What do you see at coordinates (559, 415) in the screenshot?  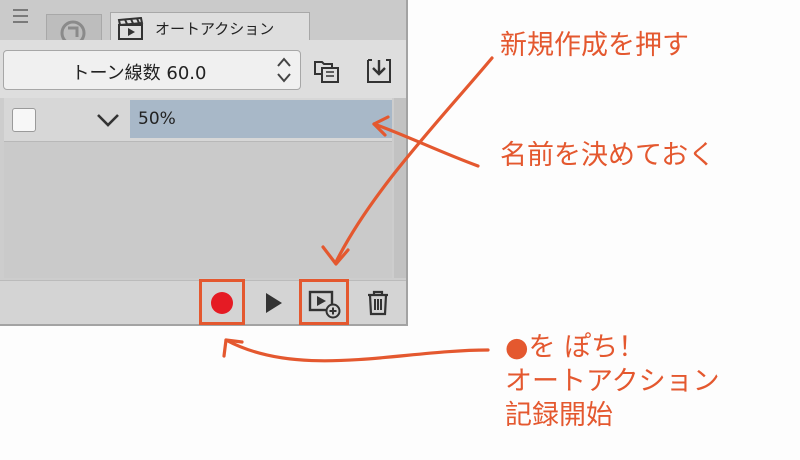 I see `record-note-line3: 記録開始` at bounding box center [559, 415].